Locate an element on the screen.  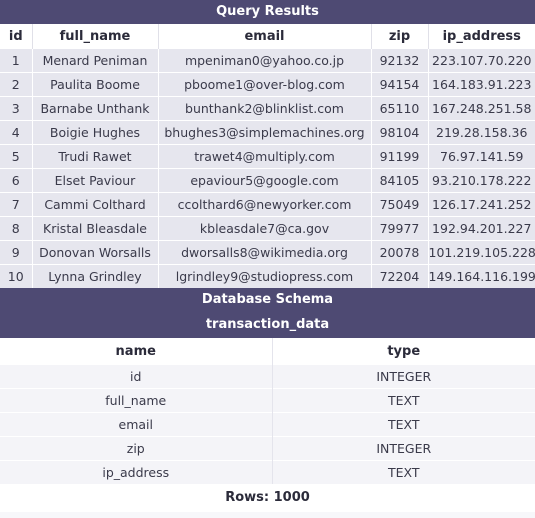
cell-email: bhughes3@simplemachines.org is located at coordinates (265, 132).